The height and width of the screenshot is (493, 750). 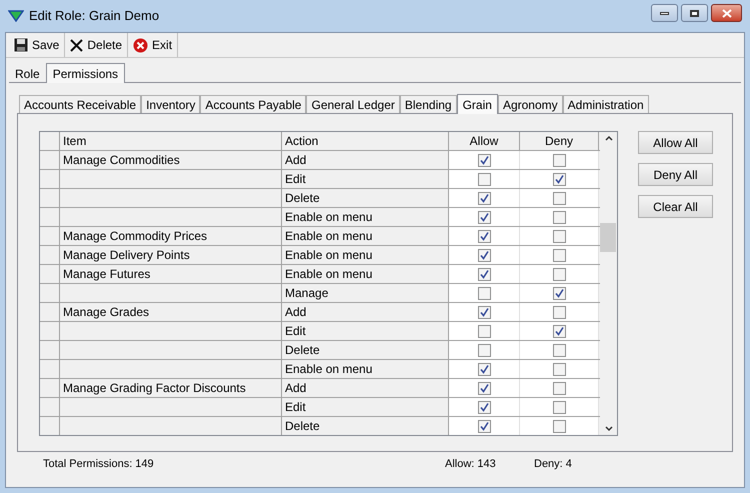 I want to click on allow-count-label: Allow: 143, so click(x=471, y=464).